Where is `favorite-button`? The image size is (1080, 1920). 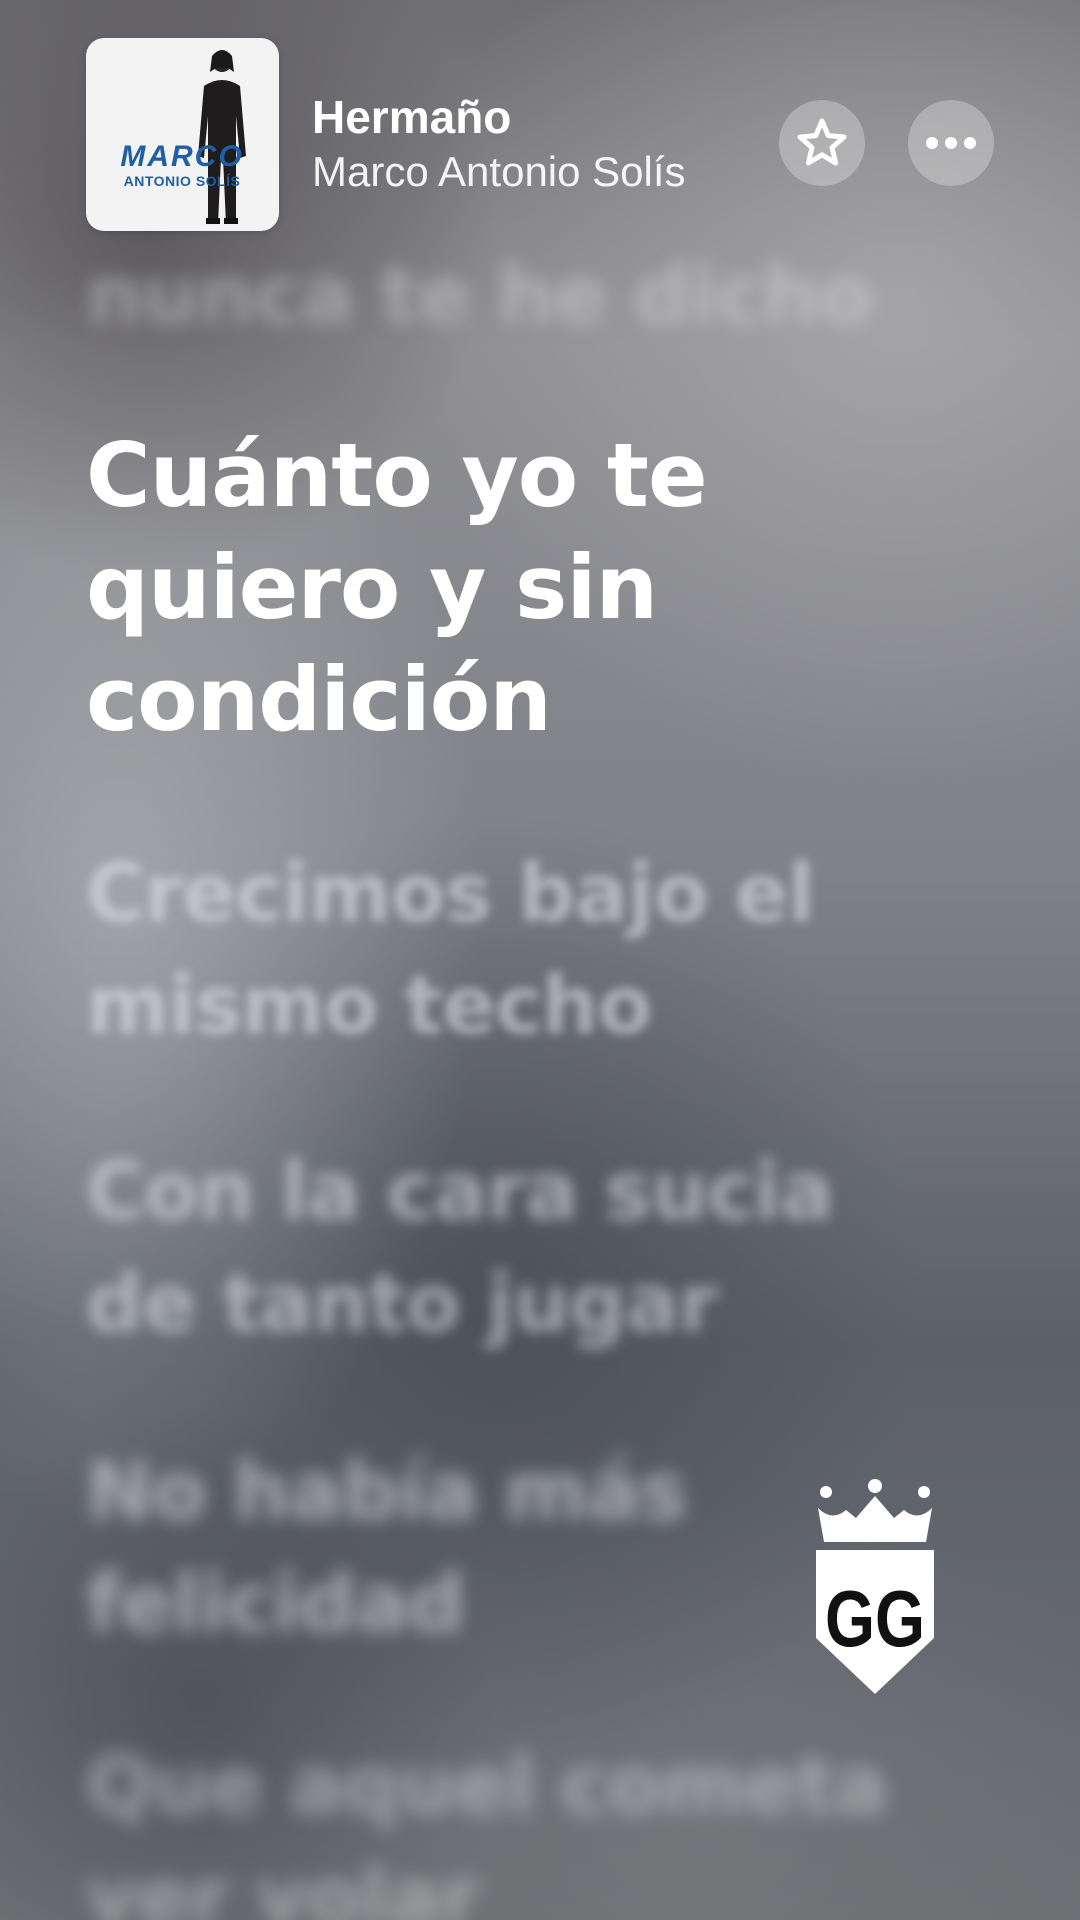
favorite-button is located at coordinates (822, 143).